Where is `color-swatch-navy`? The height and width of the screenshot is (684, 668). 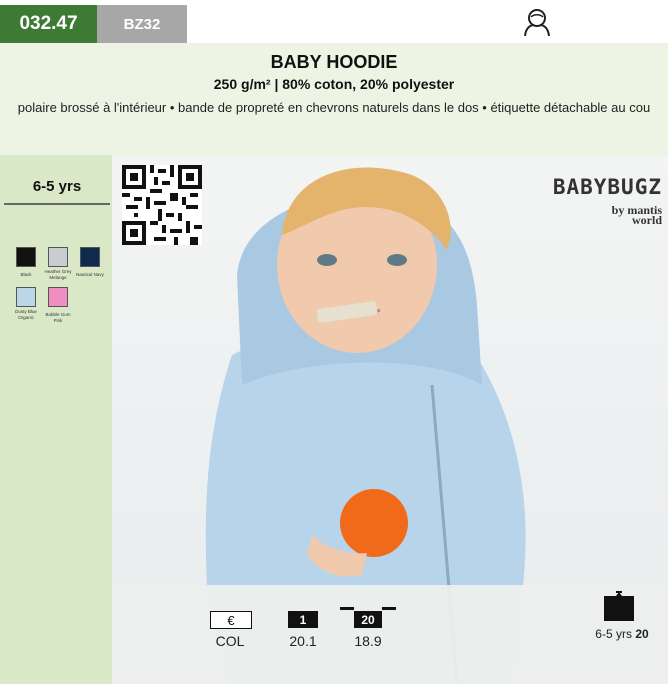 color-swatch-navy is located at coordinates (90, 257).